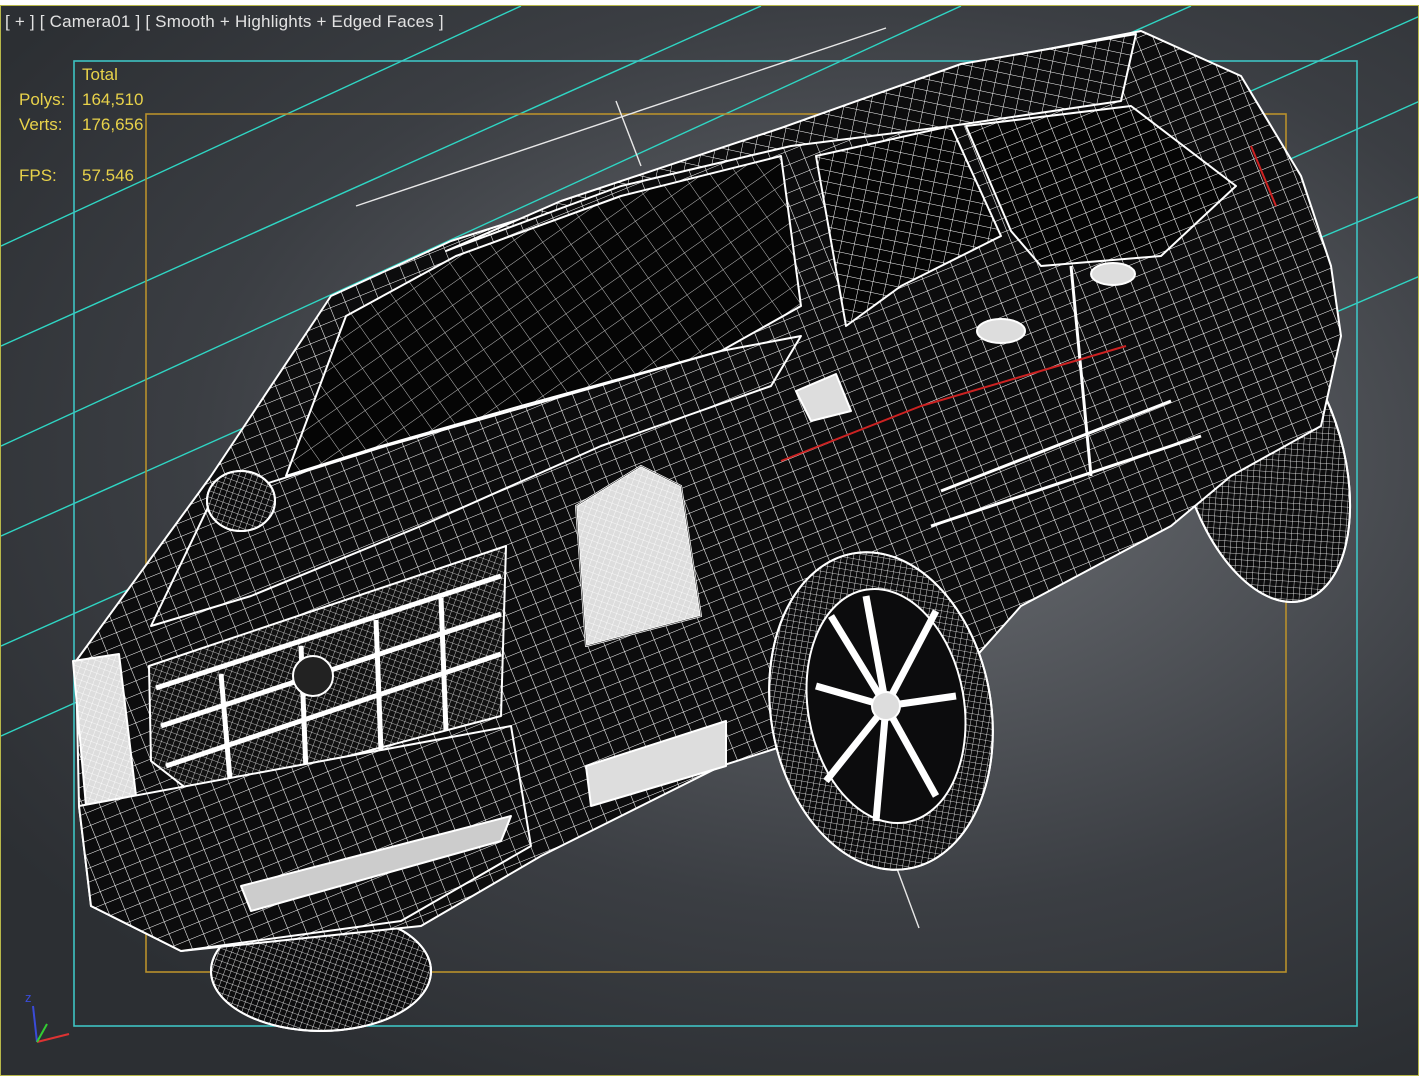  I want to click on polys-label: Polys:, so click(42, 99).